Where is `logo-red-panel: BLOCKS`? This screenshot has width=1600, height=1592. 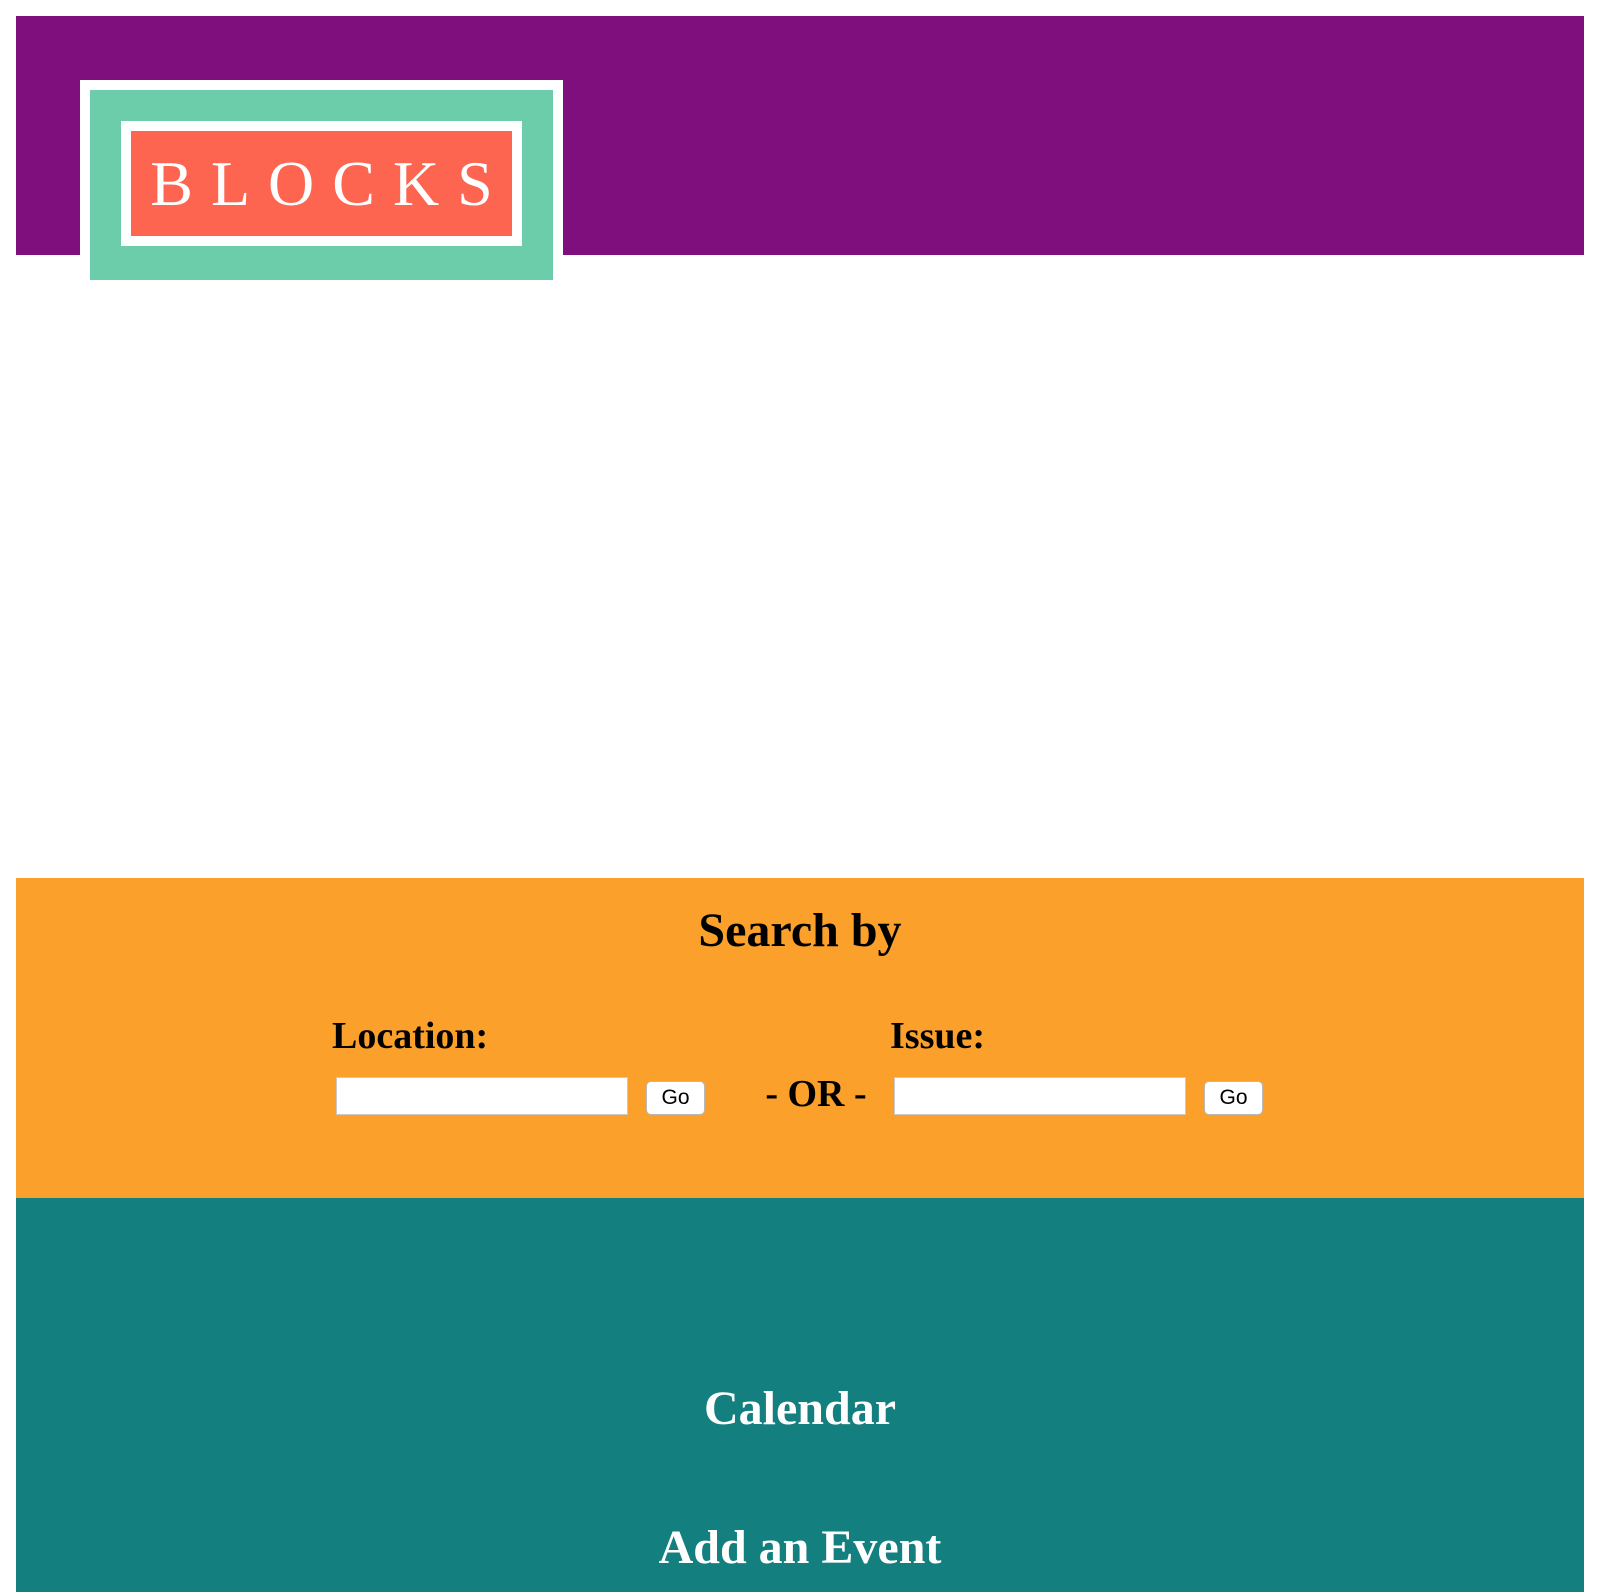 logo-red-panel: BLOCKS is located at coordinates (321, 183).